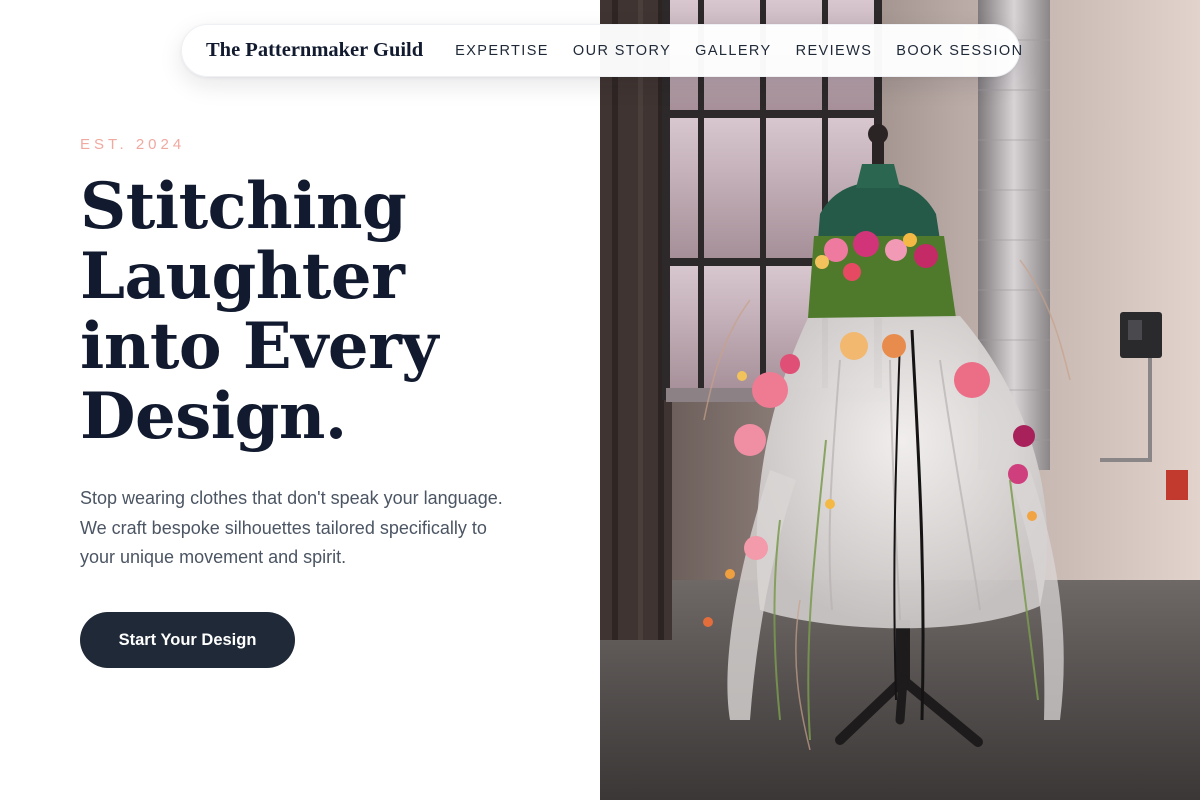 Image resolution: width=1200 pixels, height=800 pixels. What do you see at coordinates (733, 51) in the screenshot?
I see `nav-link-gallery: GALLERY` at bounding box center [733, 51].